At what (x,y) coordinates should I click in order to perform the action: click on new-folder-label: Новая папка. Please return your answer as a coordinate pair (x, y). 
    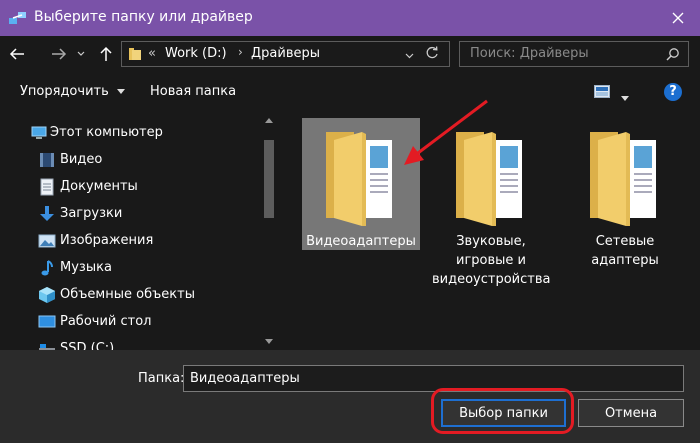
    Looking at the image, I should click on (193, 91).